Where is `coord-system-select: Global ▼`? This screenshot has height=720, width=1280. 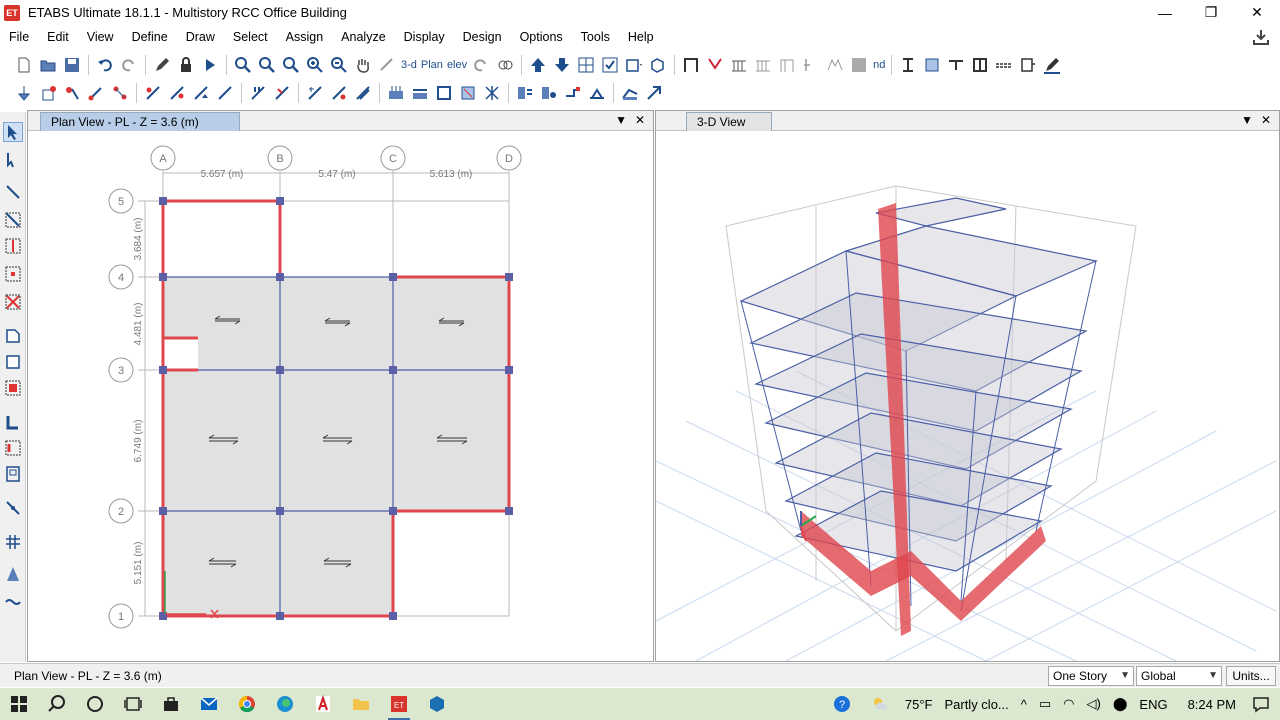
coord-system-select: Global ▼ is located at coordinates (1179, 676).